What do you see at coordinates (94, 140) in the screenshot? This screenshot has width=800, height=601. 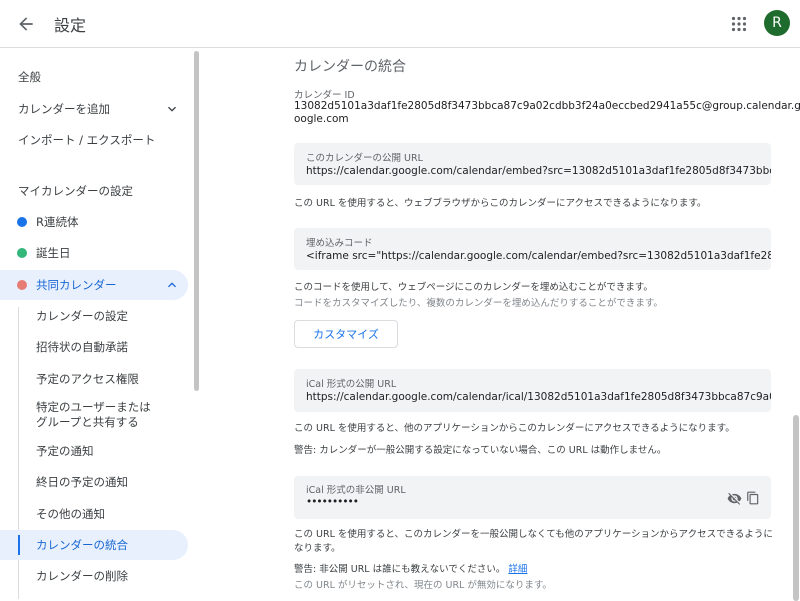 I see `sidebar-item-import-export: インポート / エクスポート` at bounding box center [94, 140].